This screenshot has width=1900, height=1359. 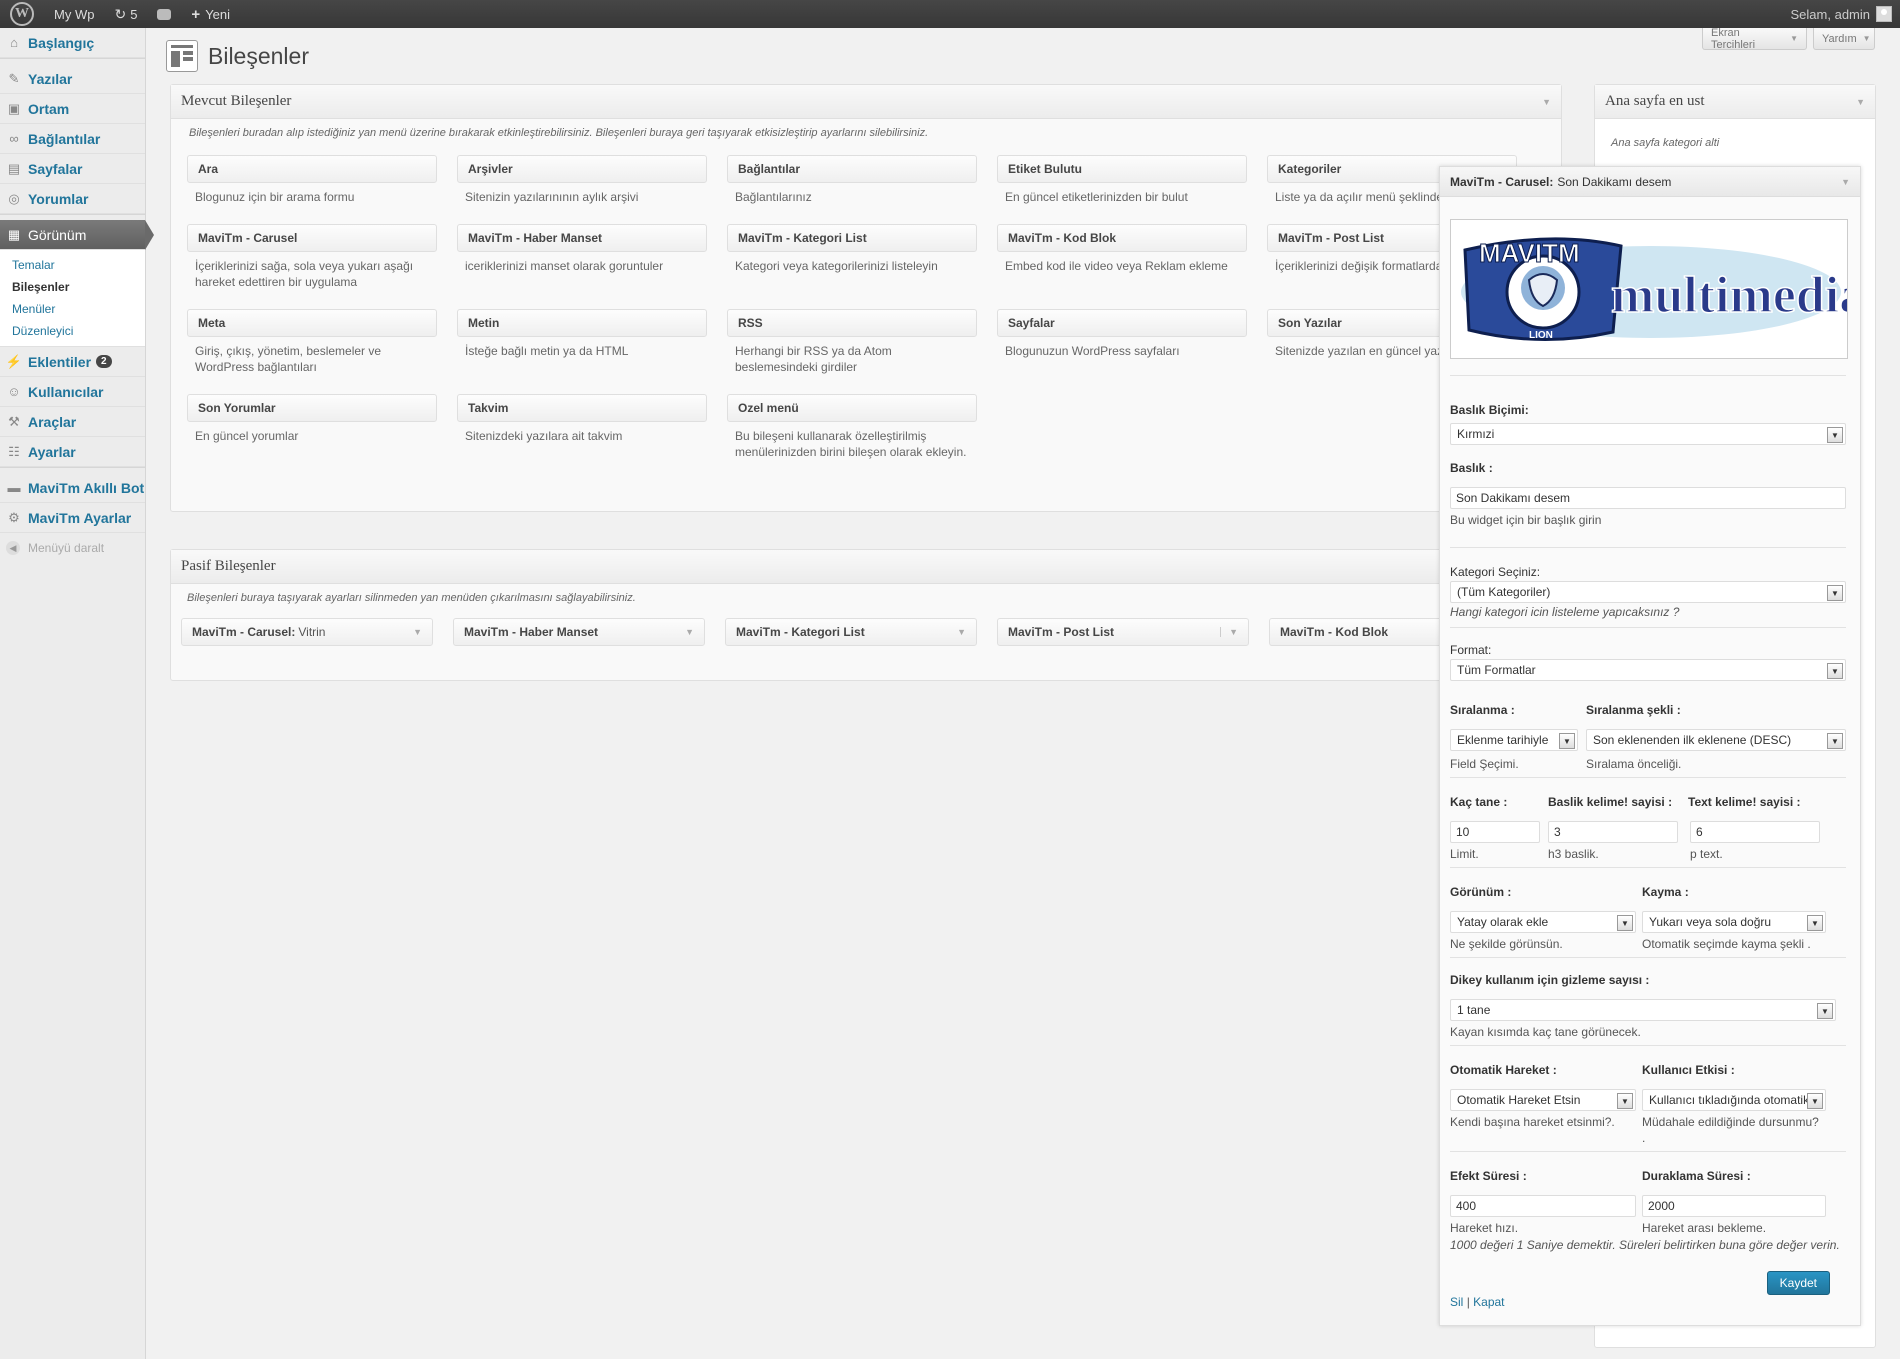 I want to click on collapse-menu-button: ◀ Menüyü daralt, so click(x=72, y=548).